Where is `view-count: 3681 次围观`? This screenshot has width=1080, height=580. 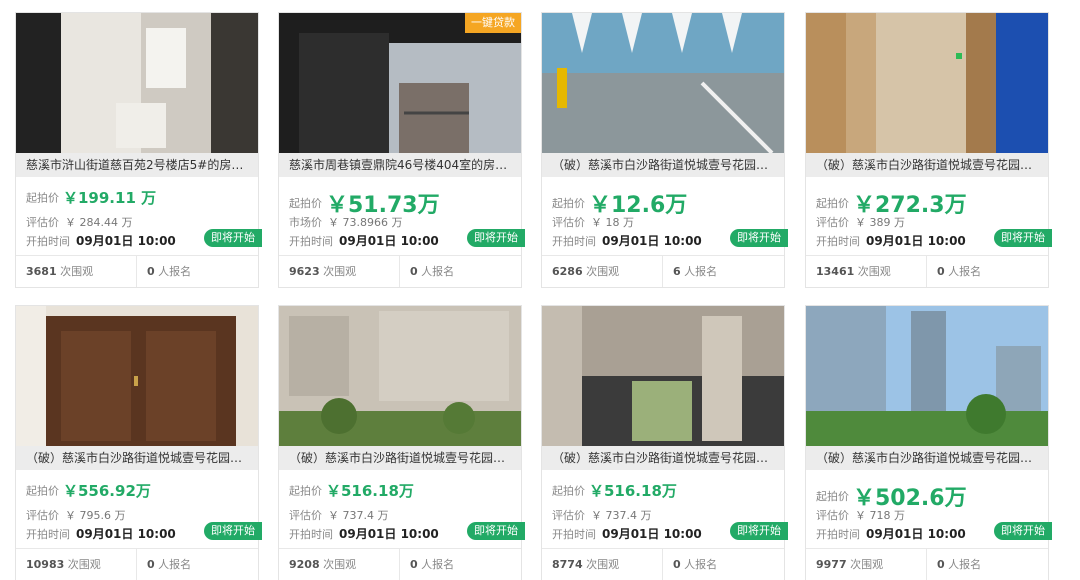
view-count: 3681 次围观 is located at coordinates (76, 271).